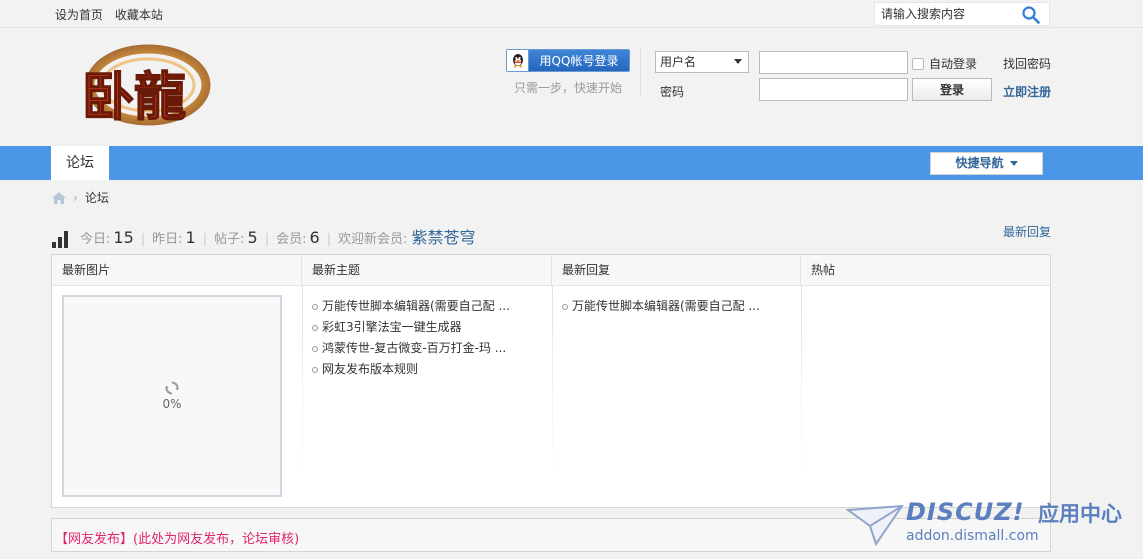  What do you see at coordinates (427, 270) in the screenshot?
I see `col-title-latest-topics: 最新主题` at bounding box center [427, 270].